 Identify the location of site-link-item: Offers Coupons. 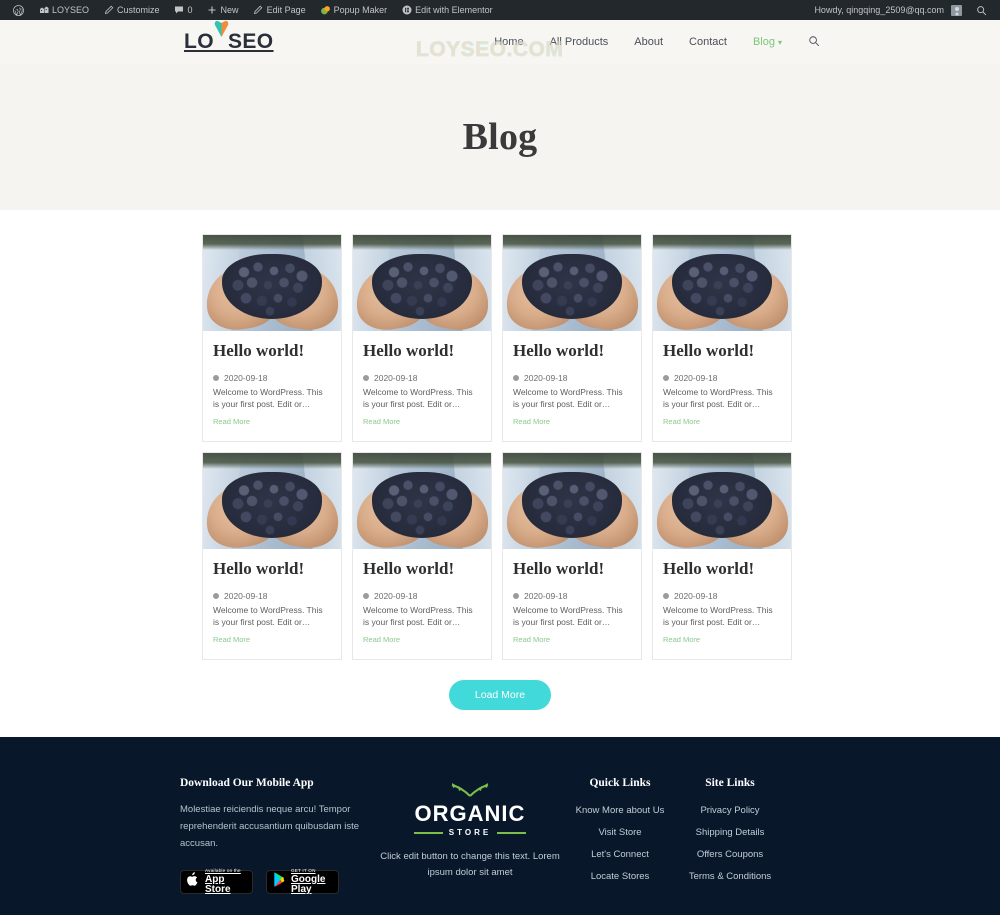
(730, 854).